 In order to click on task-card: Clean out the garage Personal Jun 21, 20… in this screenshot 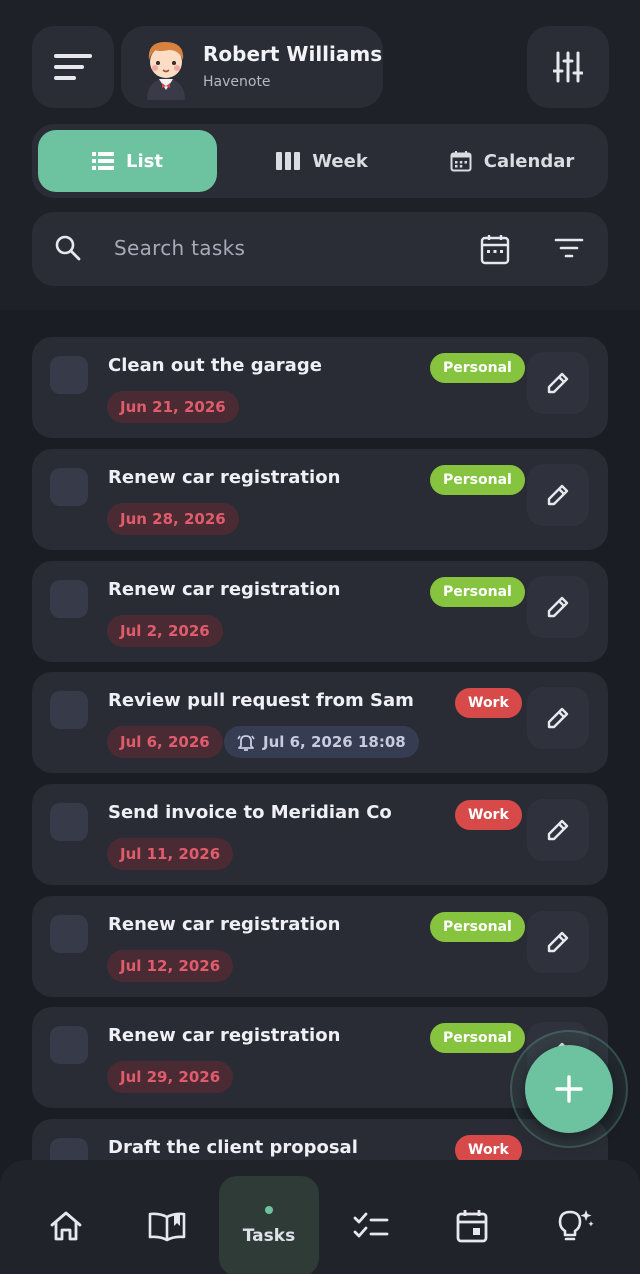, I will do `click(320, 387)`.